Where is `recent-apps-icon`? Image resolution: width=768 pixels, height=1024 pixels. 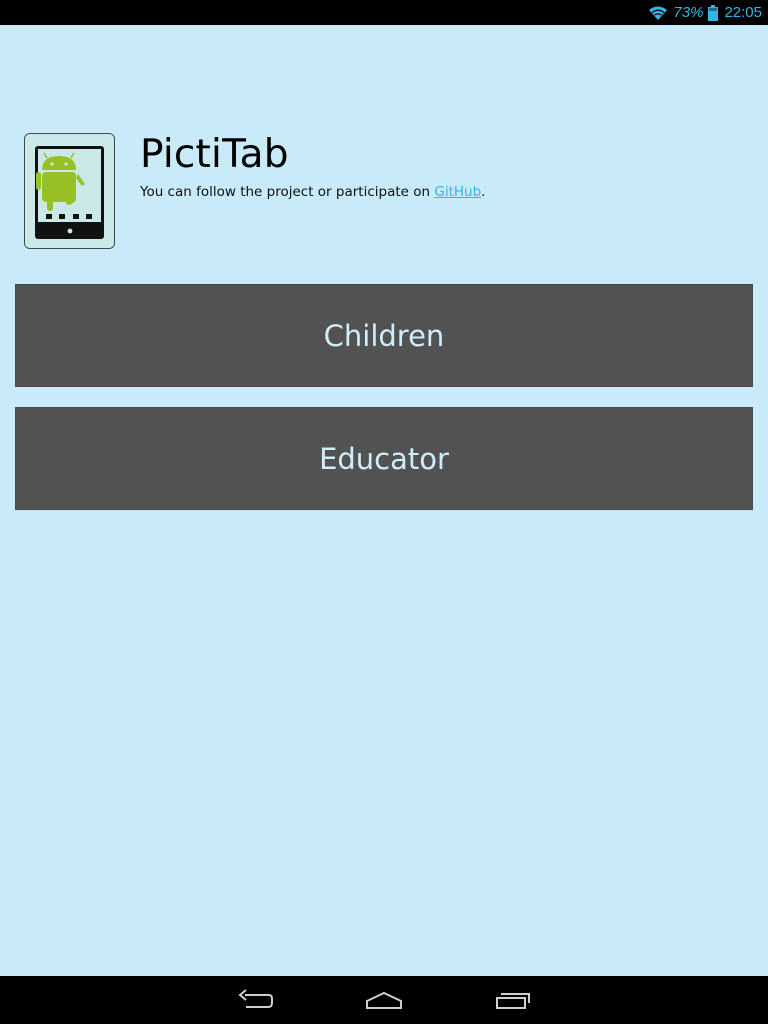 recent-apps-icon is located at coordinates (513, 1000).